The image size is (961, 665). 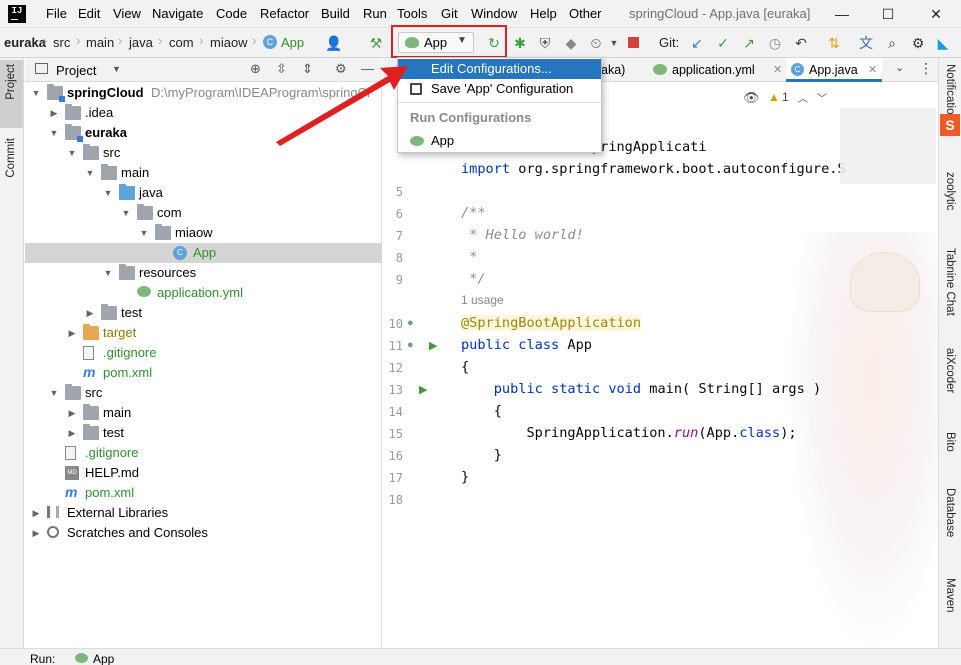 I want to click on git-update-icon: ↙, so click(x=697, y=43).